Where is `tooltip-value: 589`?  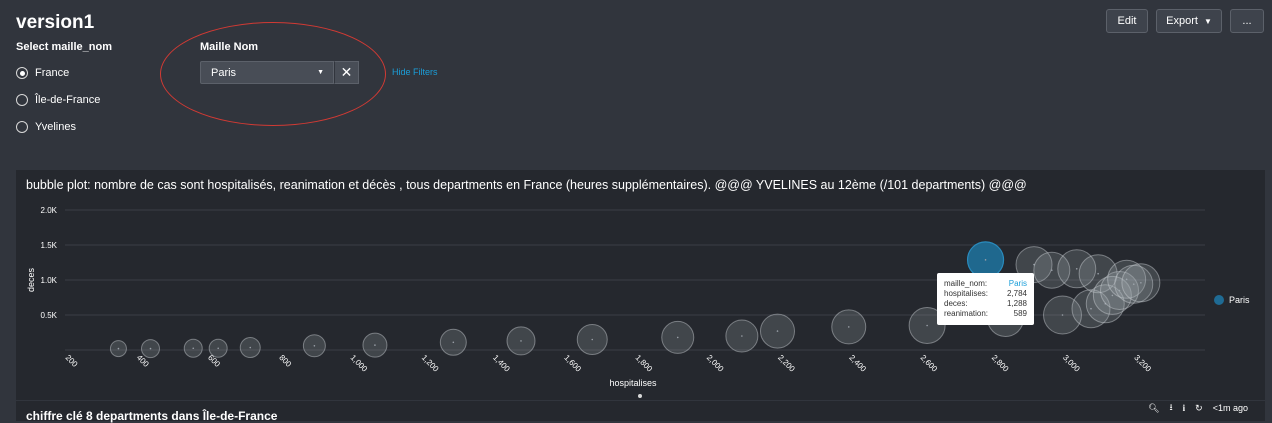
tooltip-value: 589 is located at coordinates (1021, 313).